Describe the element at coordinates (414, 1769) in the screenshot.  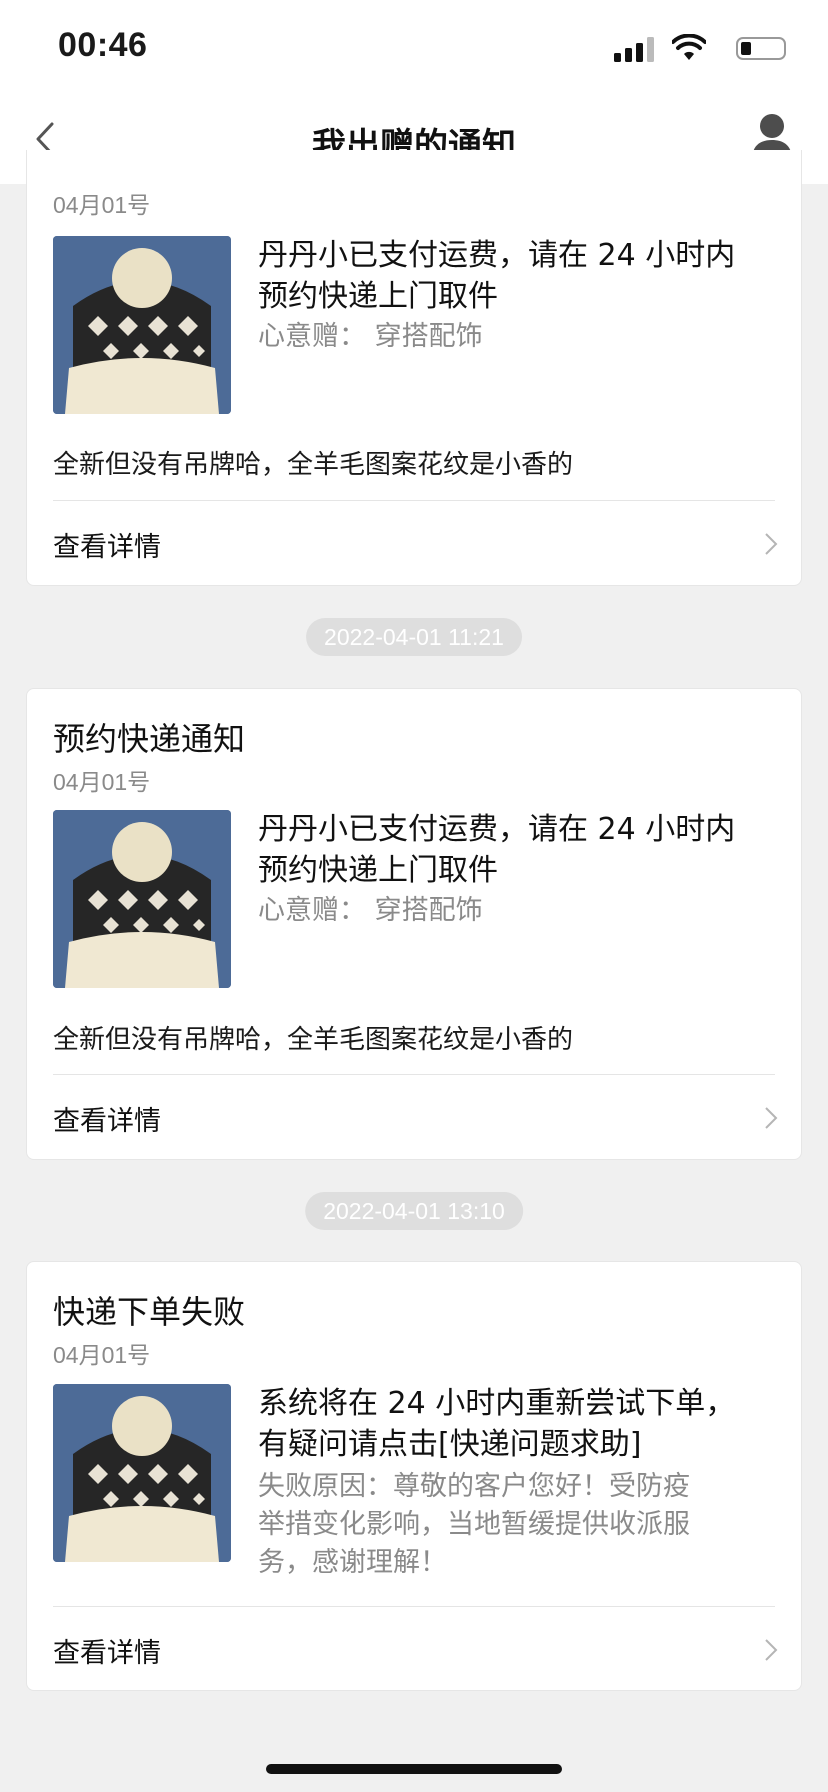
I see `home-indicator` at that location.